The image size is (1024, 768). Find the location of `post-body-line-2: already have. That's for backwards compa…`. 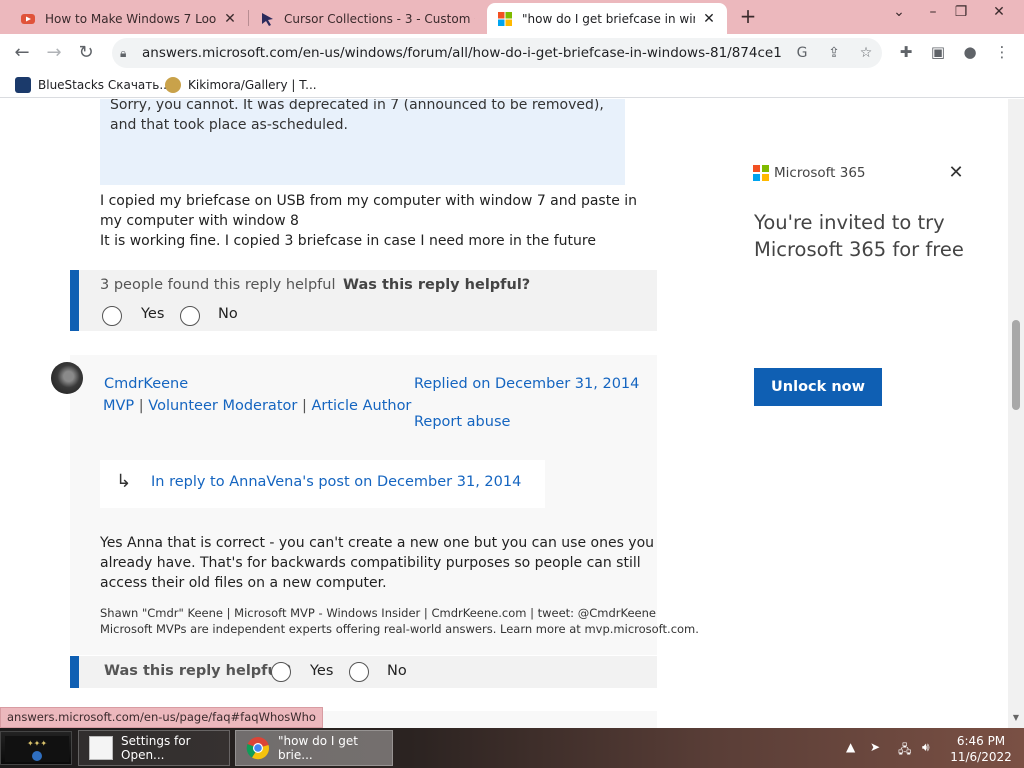

post-body-line-2: already have. That's for backwards compa… is located at coordinates (370, 563).